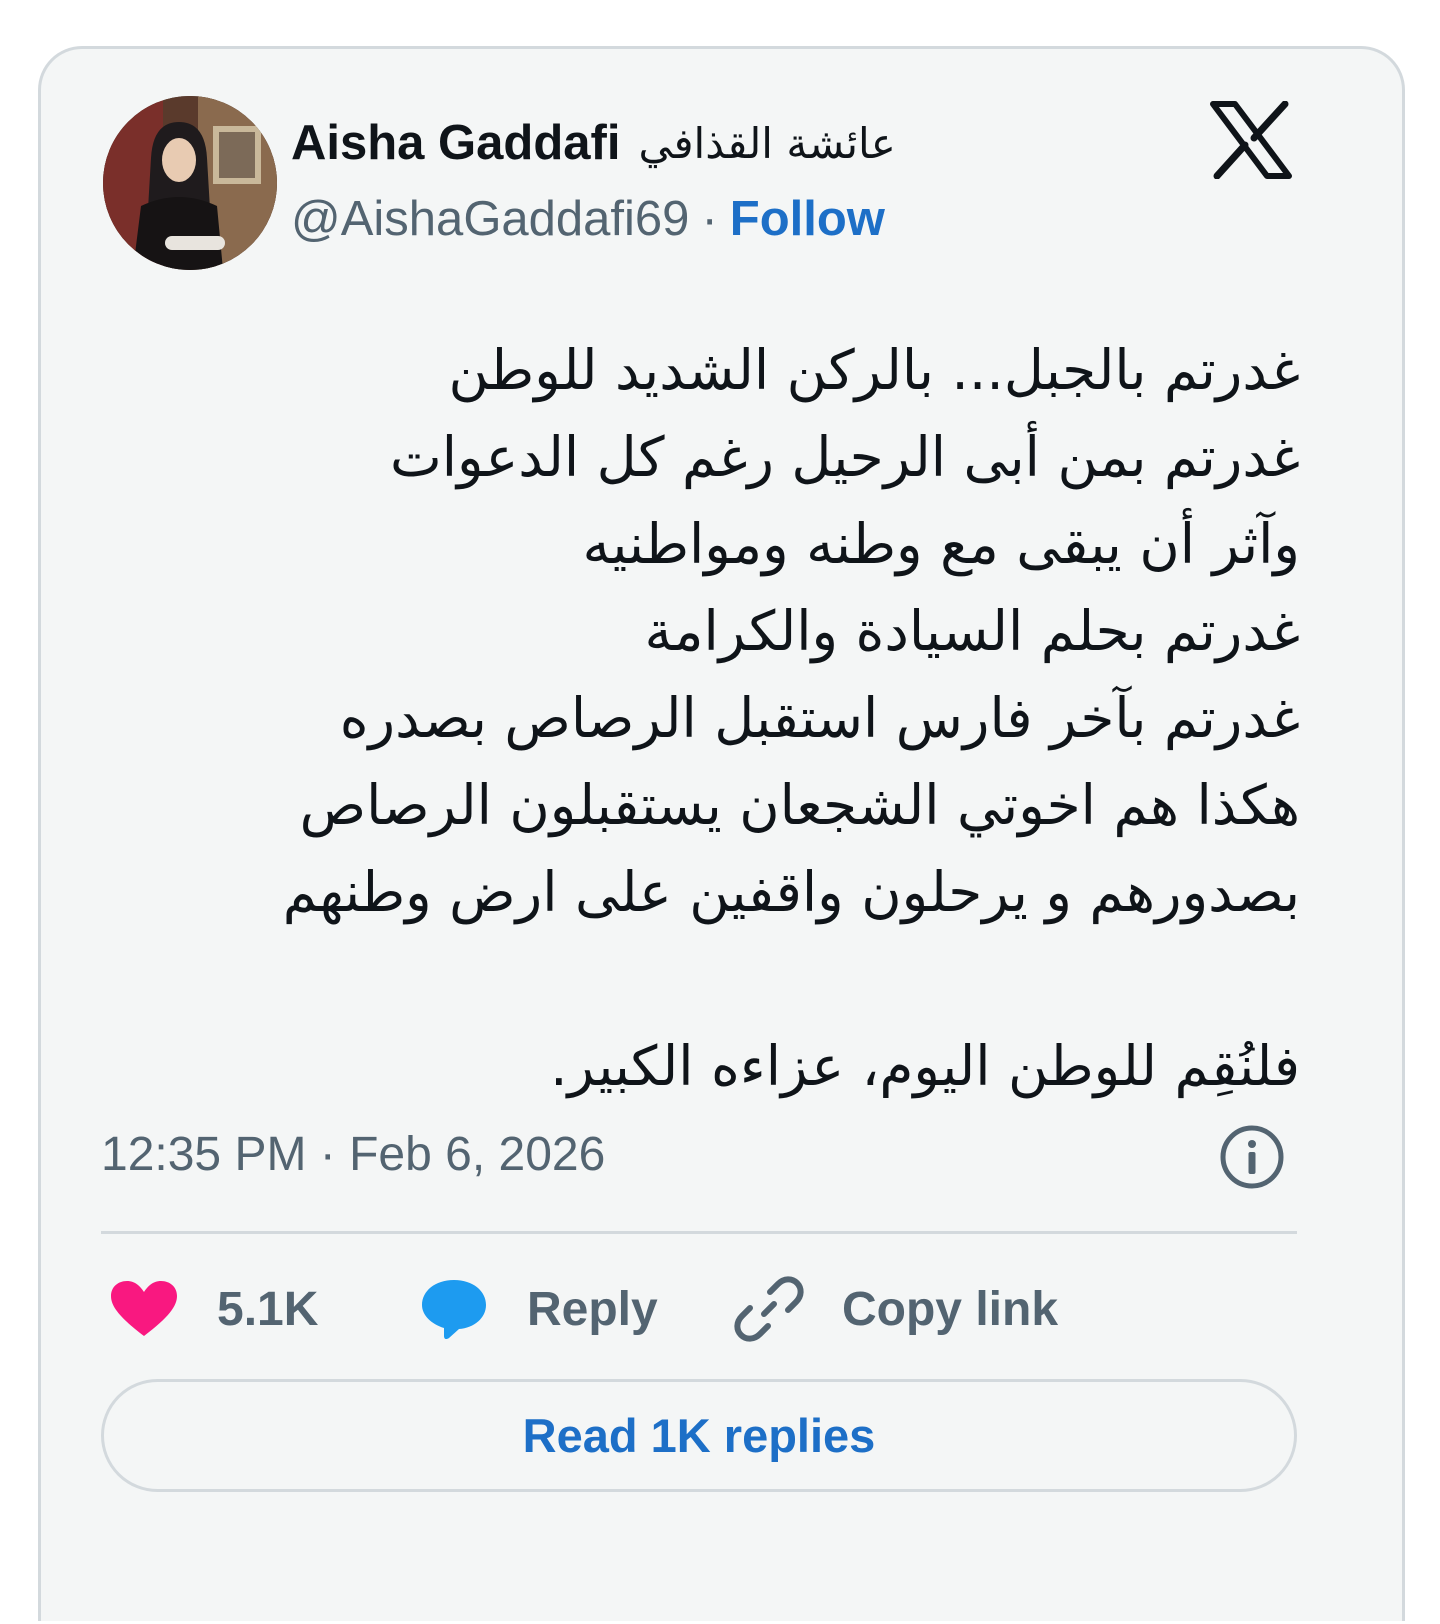  Describe the element at coordinates (268, 1309) in the screenshot. I see `like-count: 5.1K` at that location.